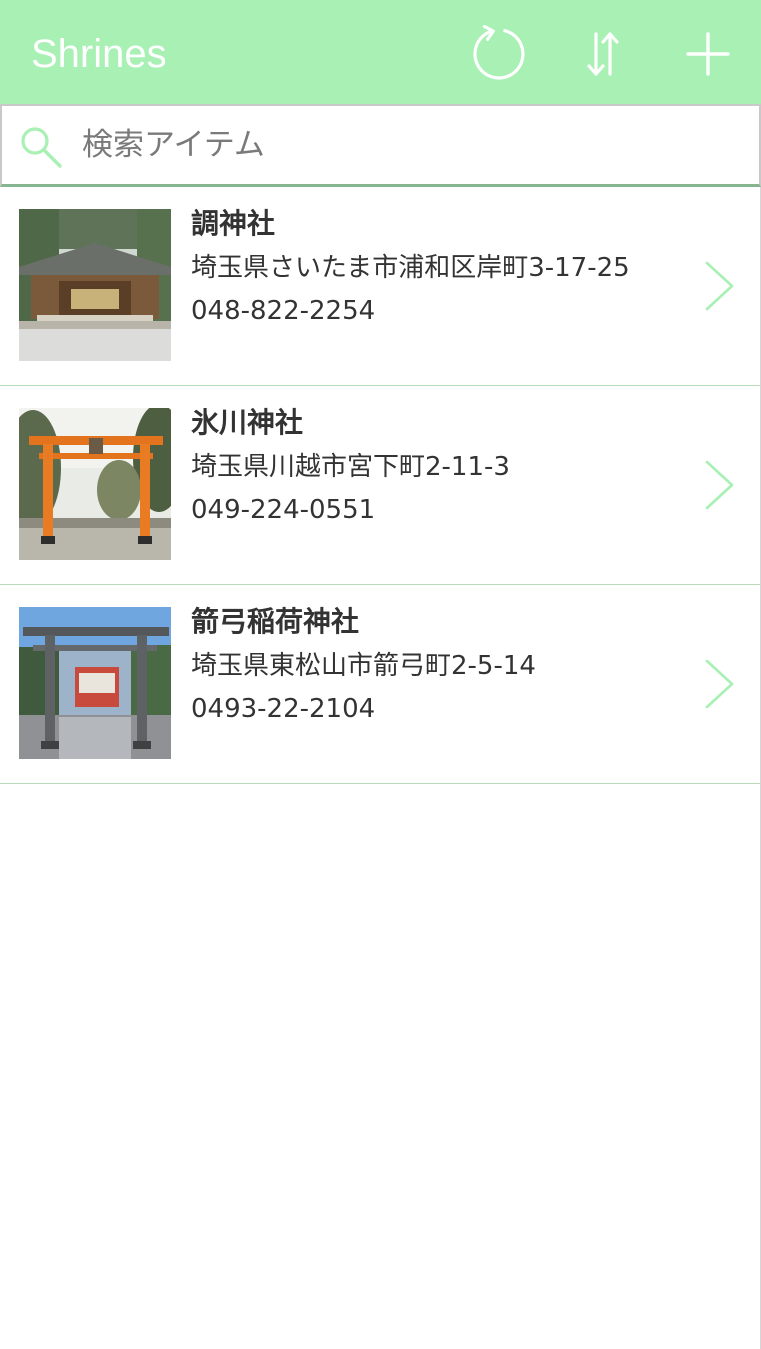 The width and height of the screenshot is (761, 1349). Describe the element at coordinates (412, 145) in the screenshot. I see `search-input` at that location.